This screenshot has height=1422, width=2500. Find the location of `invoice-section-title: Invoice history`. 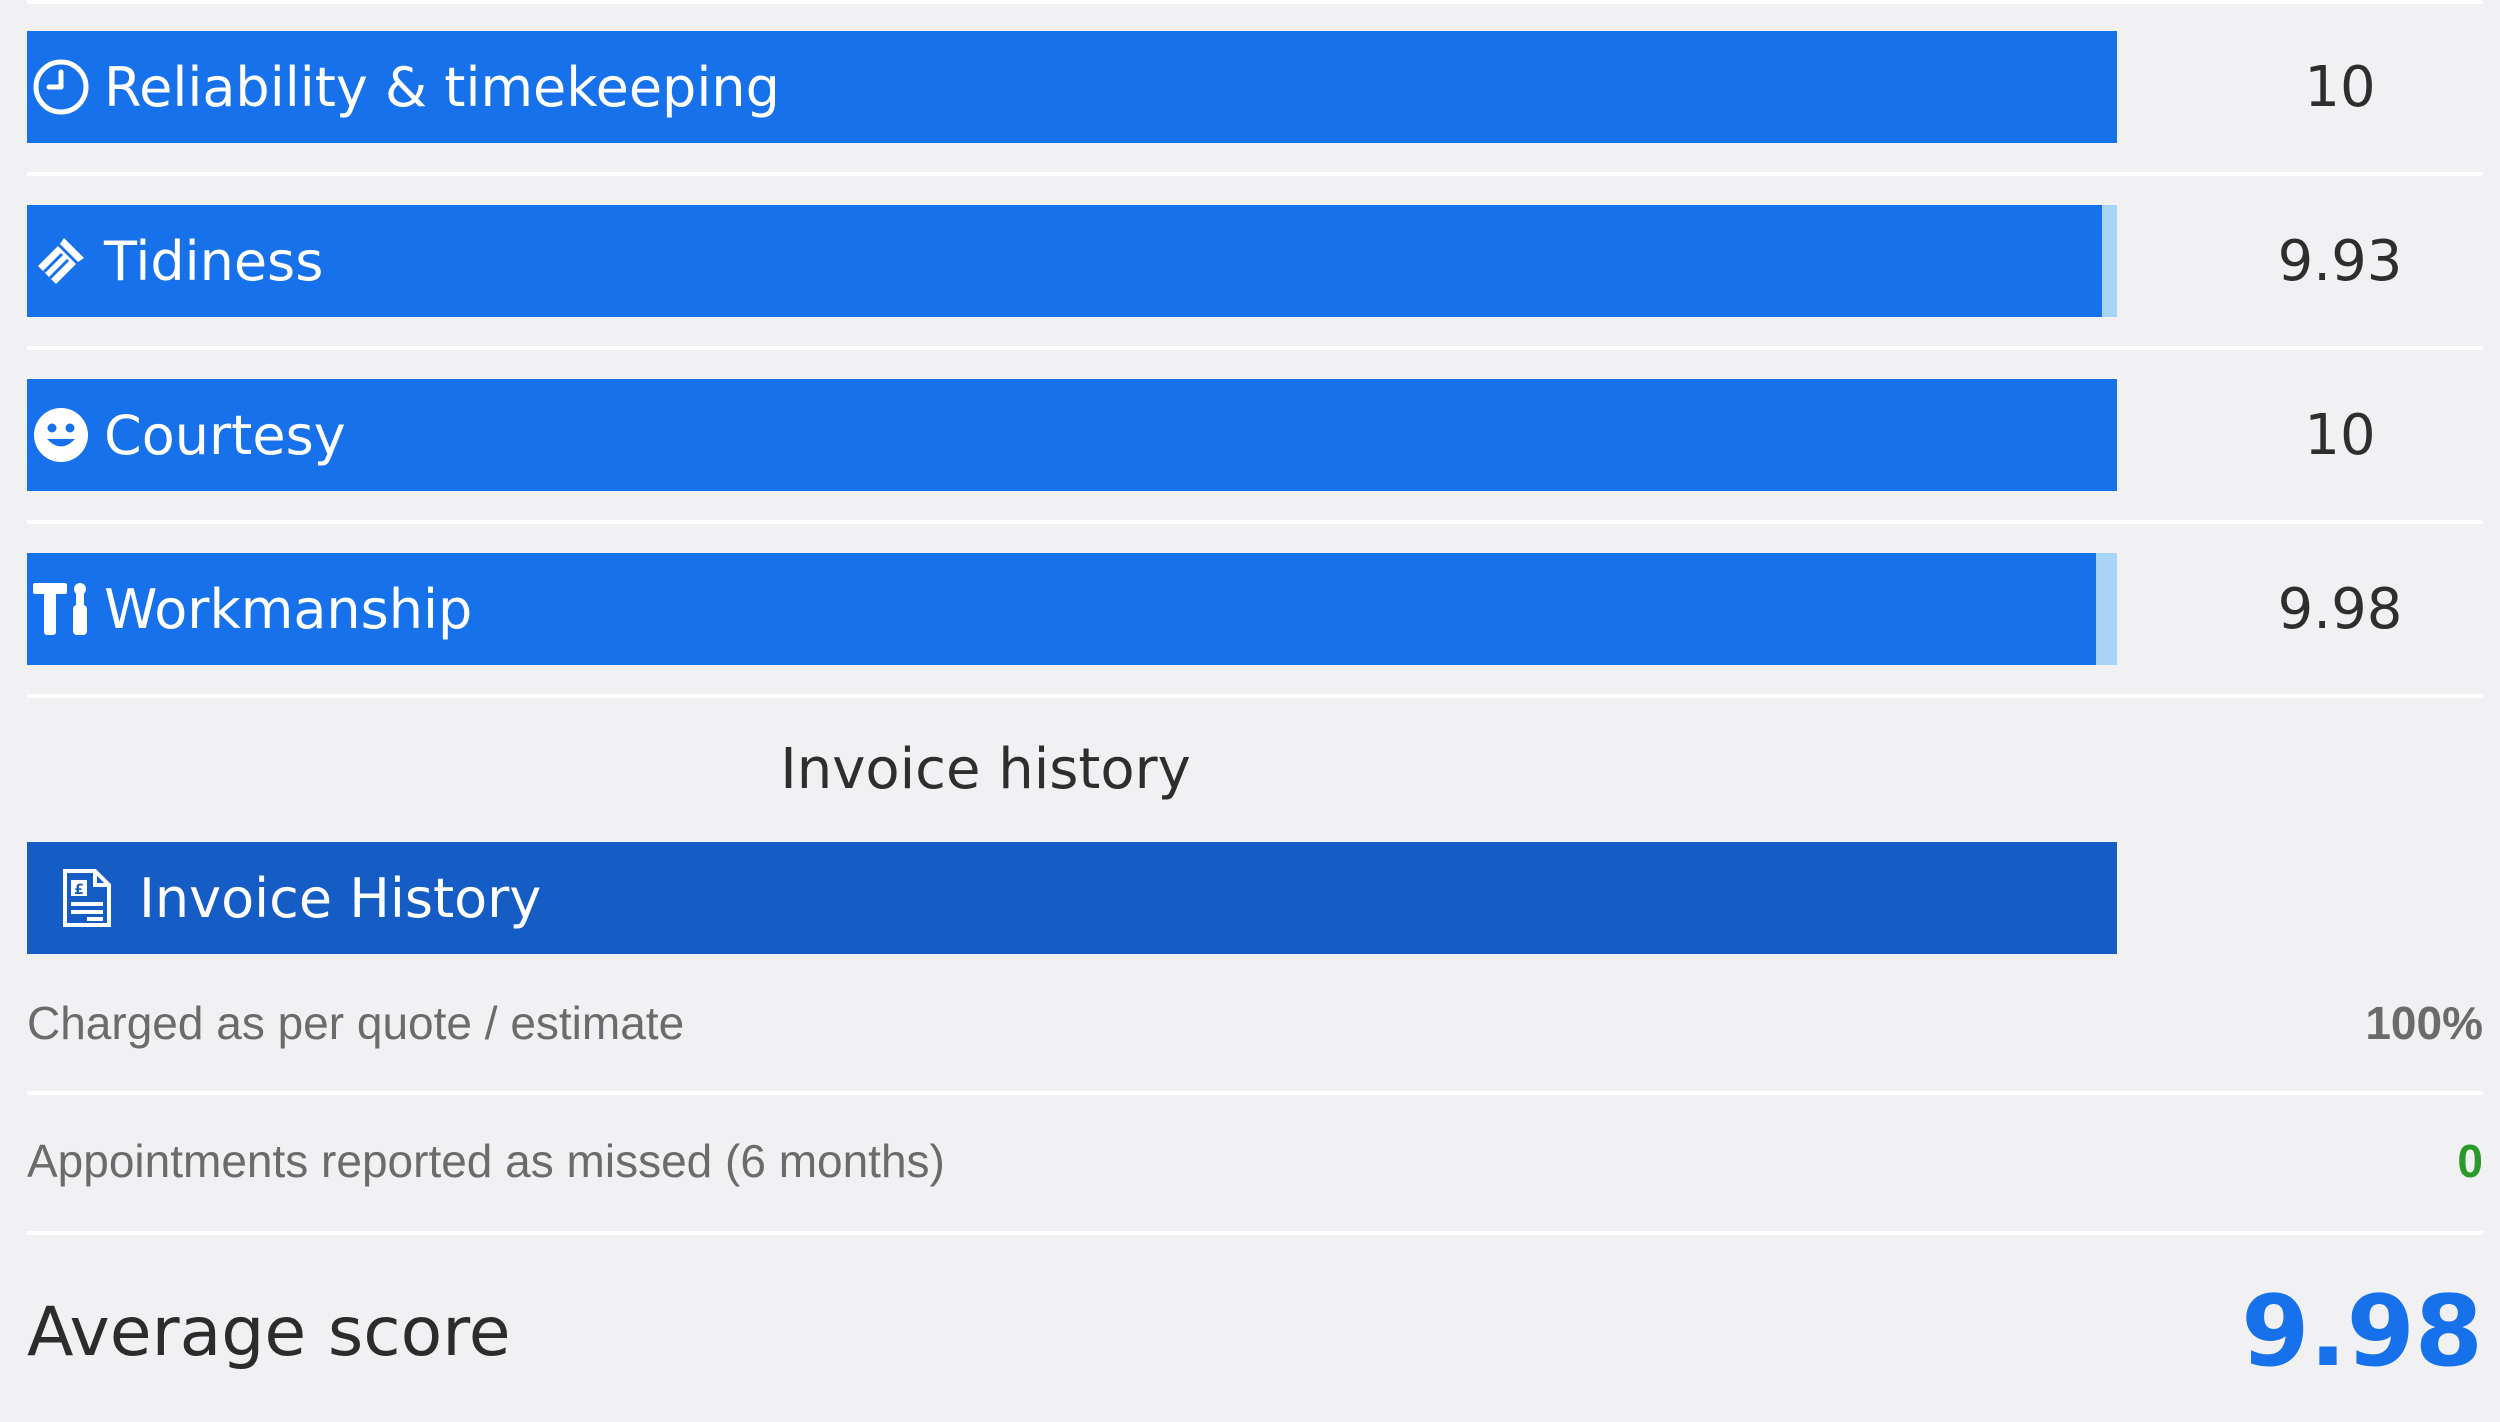

invoice-section-title: Invoice history is located at coordinates (985, 769).